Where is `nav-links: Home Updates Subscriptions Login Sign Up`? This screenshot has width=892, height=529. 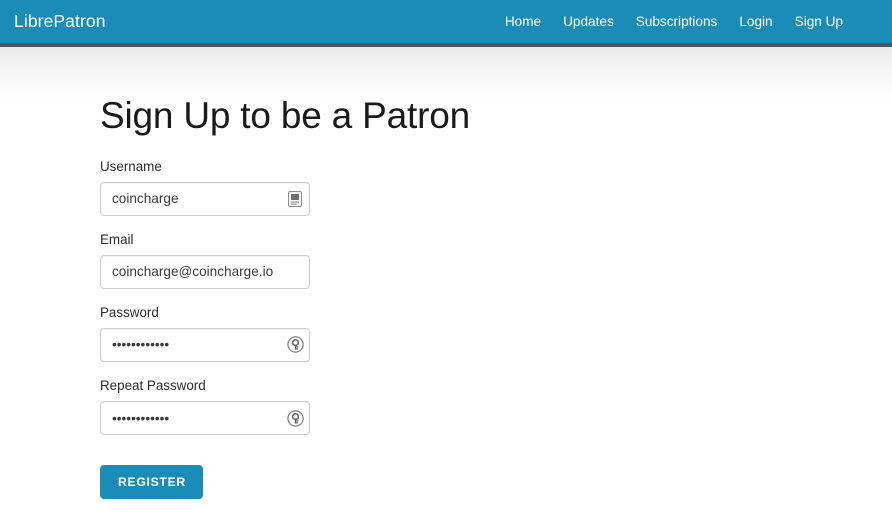 nav-links: Home Updates Subscriptions Login Sign Up is located at coordinates (674, 22).